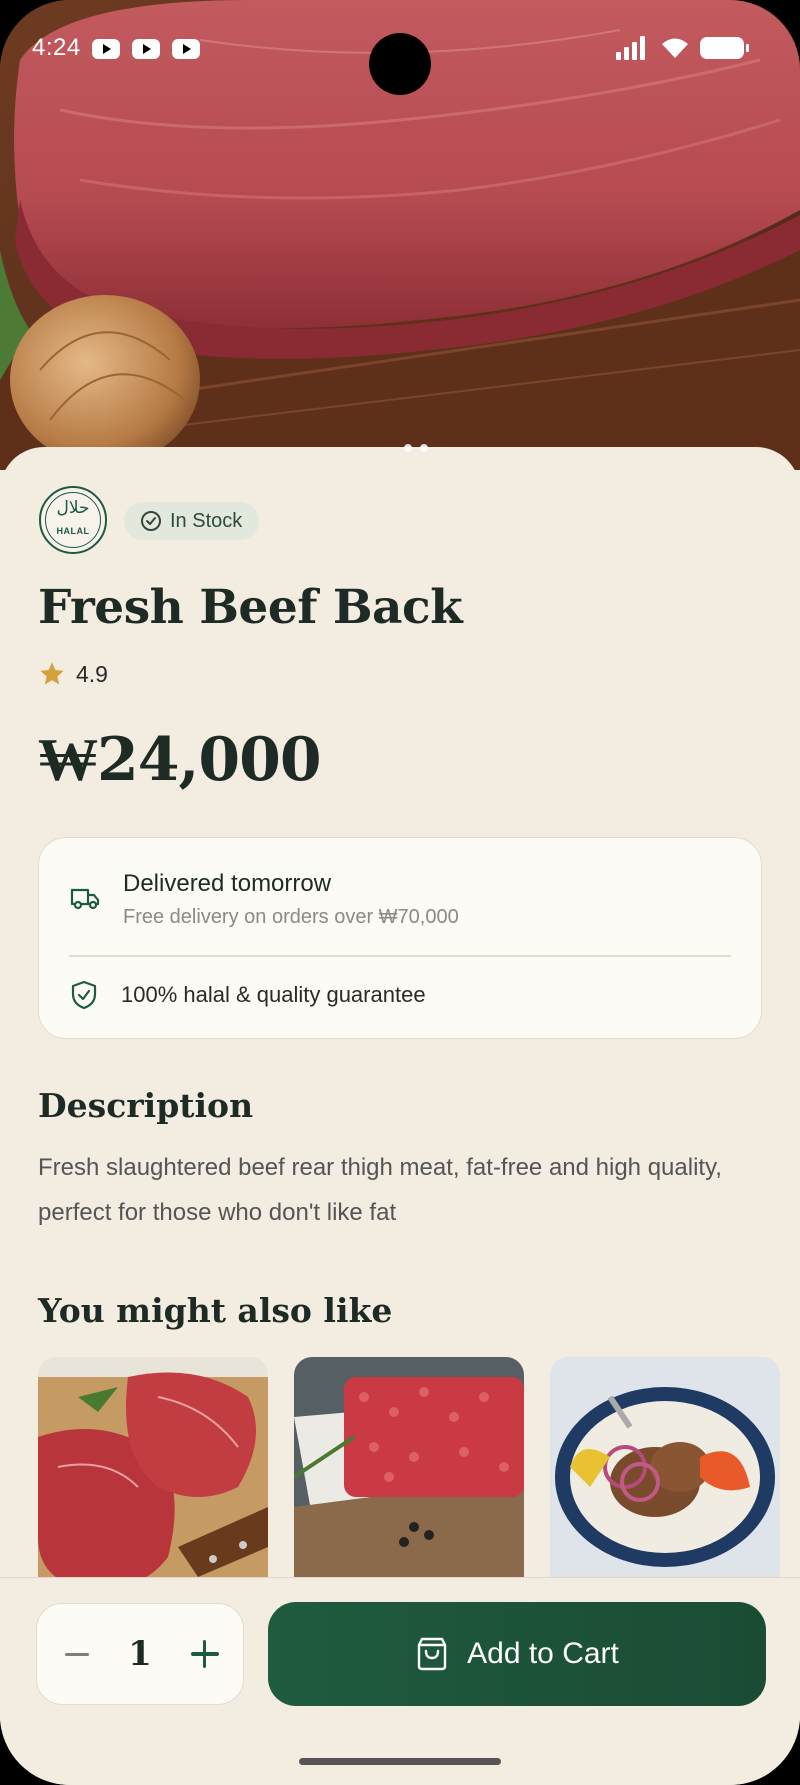 This screenshot has width=800, height=1785. I want to click on delivery-subtitle: Free delivery on orders over ₩70,000, so click(291, 917).